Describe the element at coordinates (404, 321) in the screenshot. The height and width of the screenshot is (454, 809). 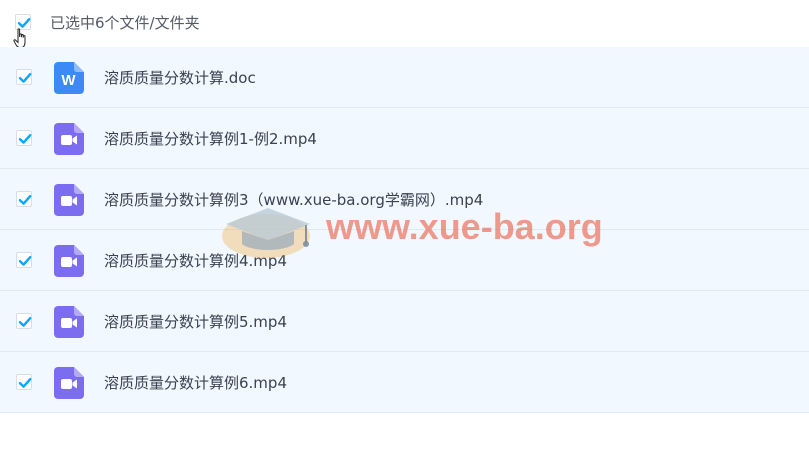
I see `file-row: 溶质质量分数计算例5.mp4` at that location.